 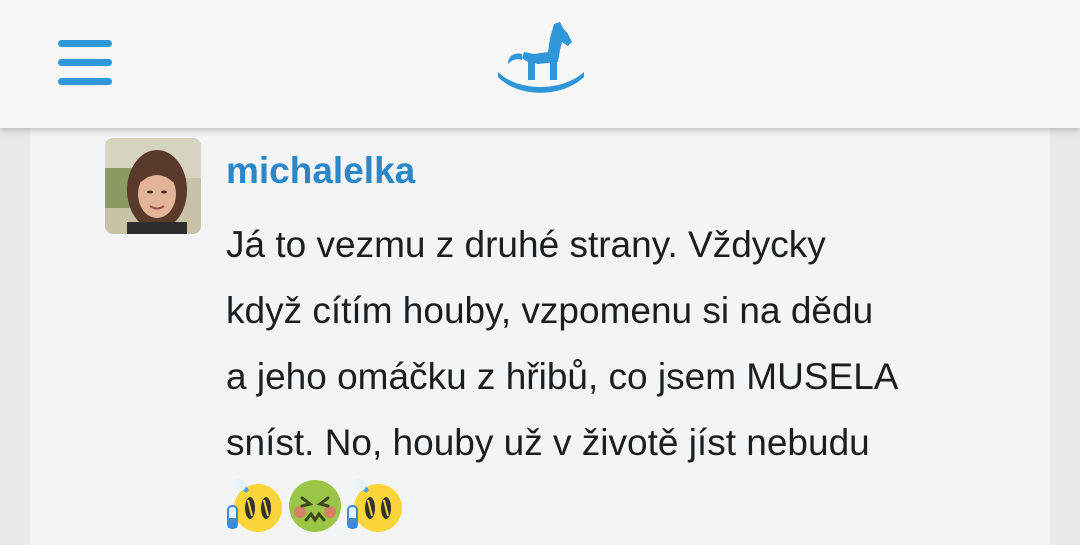 I want to click on user-avatar-photo, so click(x=153, y=186).